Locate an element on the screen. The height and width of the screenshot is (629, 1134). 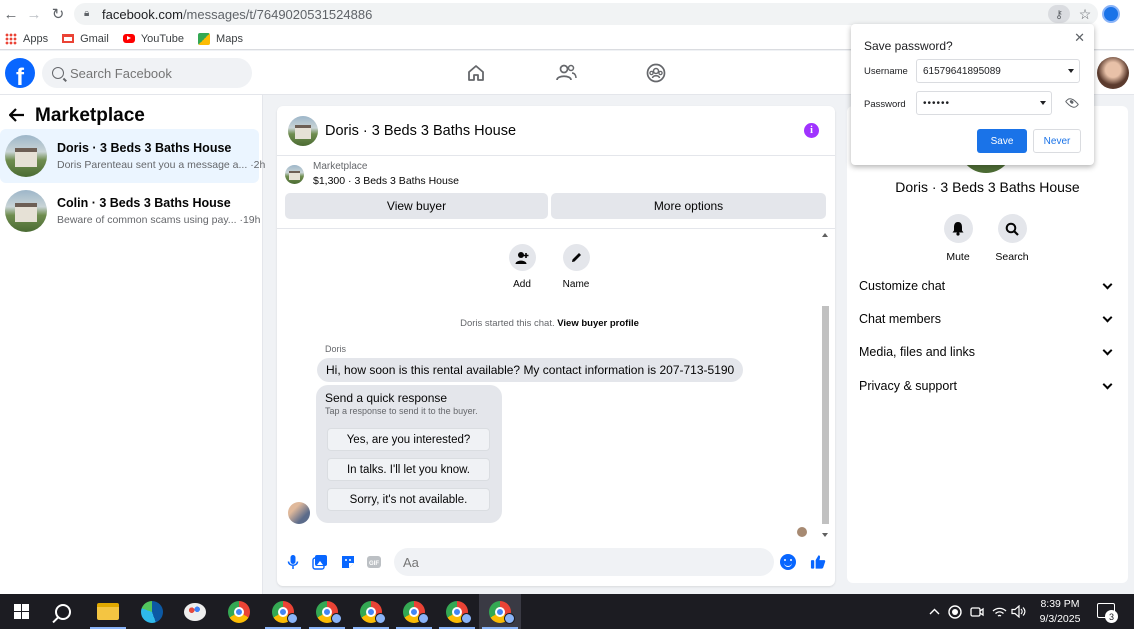
close-icon: ✕ is located at coordinates (1079, 38).